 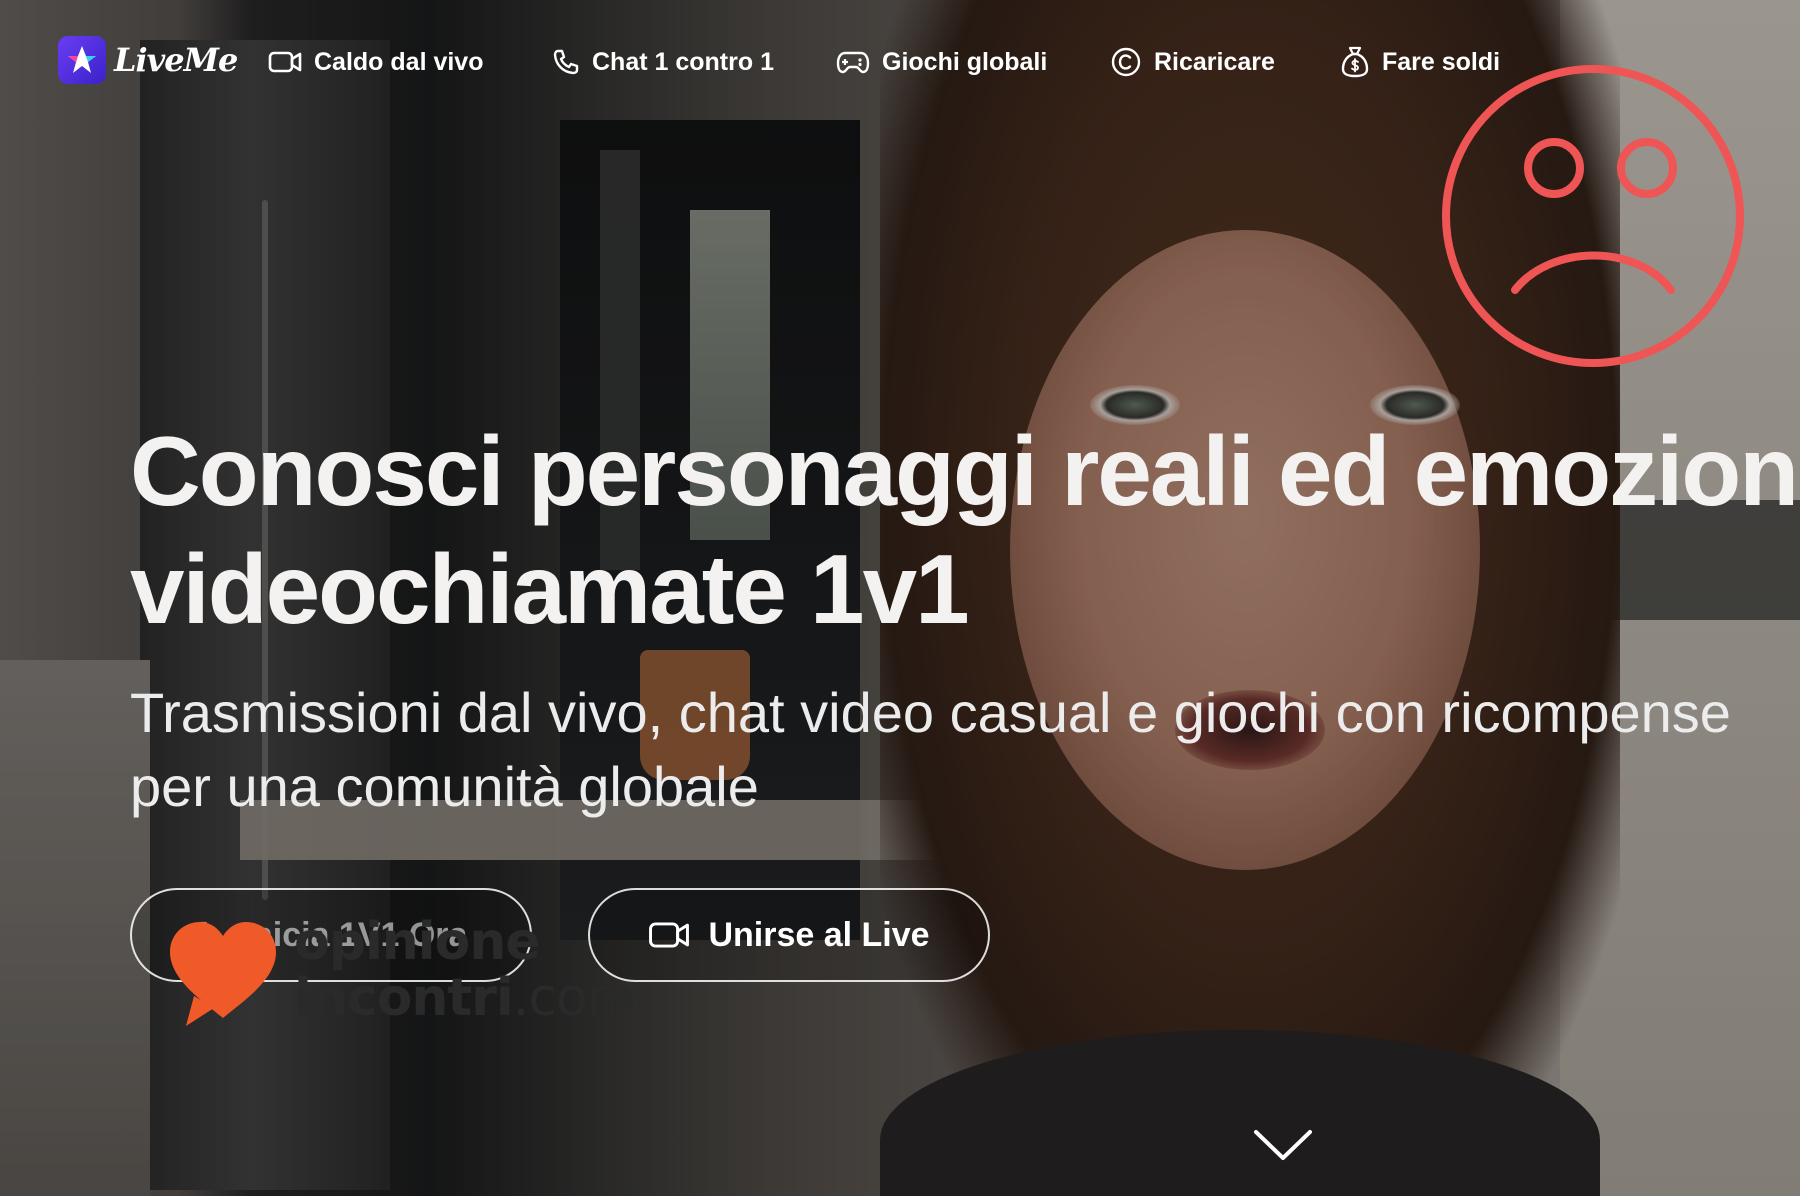 I want to click on watermark-line2-bold: incontri, so click(x=404, y=998).